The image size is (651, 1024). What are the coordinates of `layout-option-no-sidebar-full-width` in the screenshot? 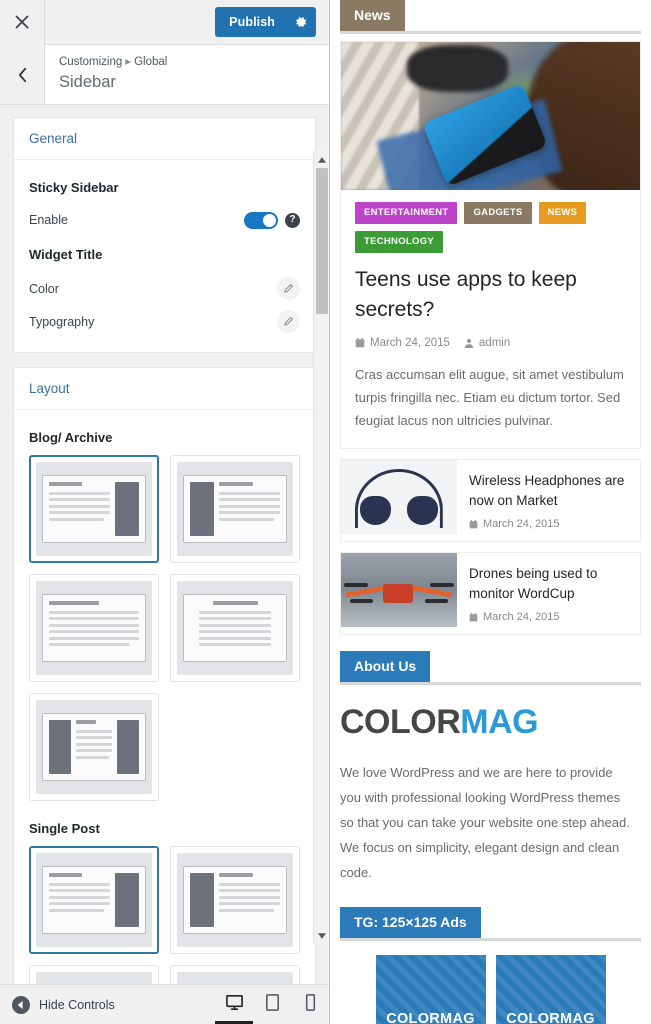 It's located at (94, 628).